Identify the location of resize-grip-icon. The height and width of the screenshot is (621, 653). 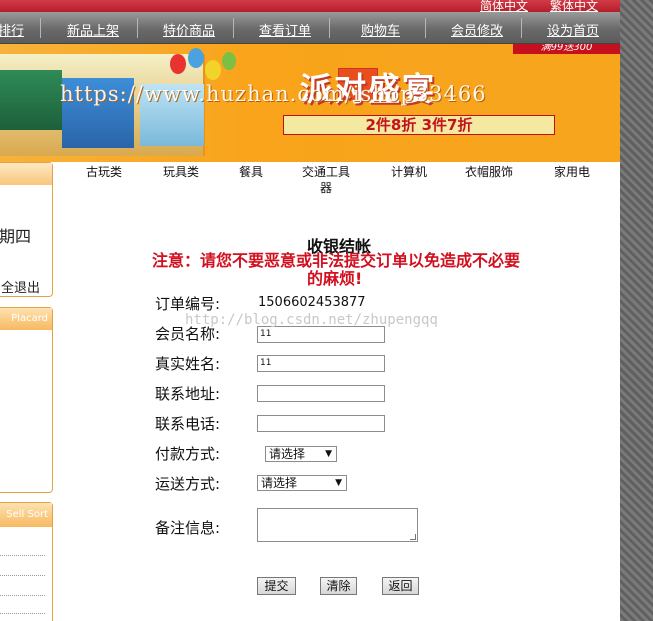
(413, 537).